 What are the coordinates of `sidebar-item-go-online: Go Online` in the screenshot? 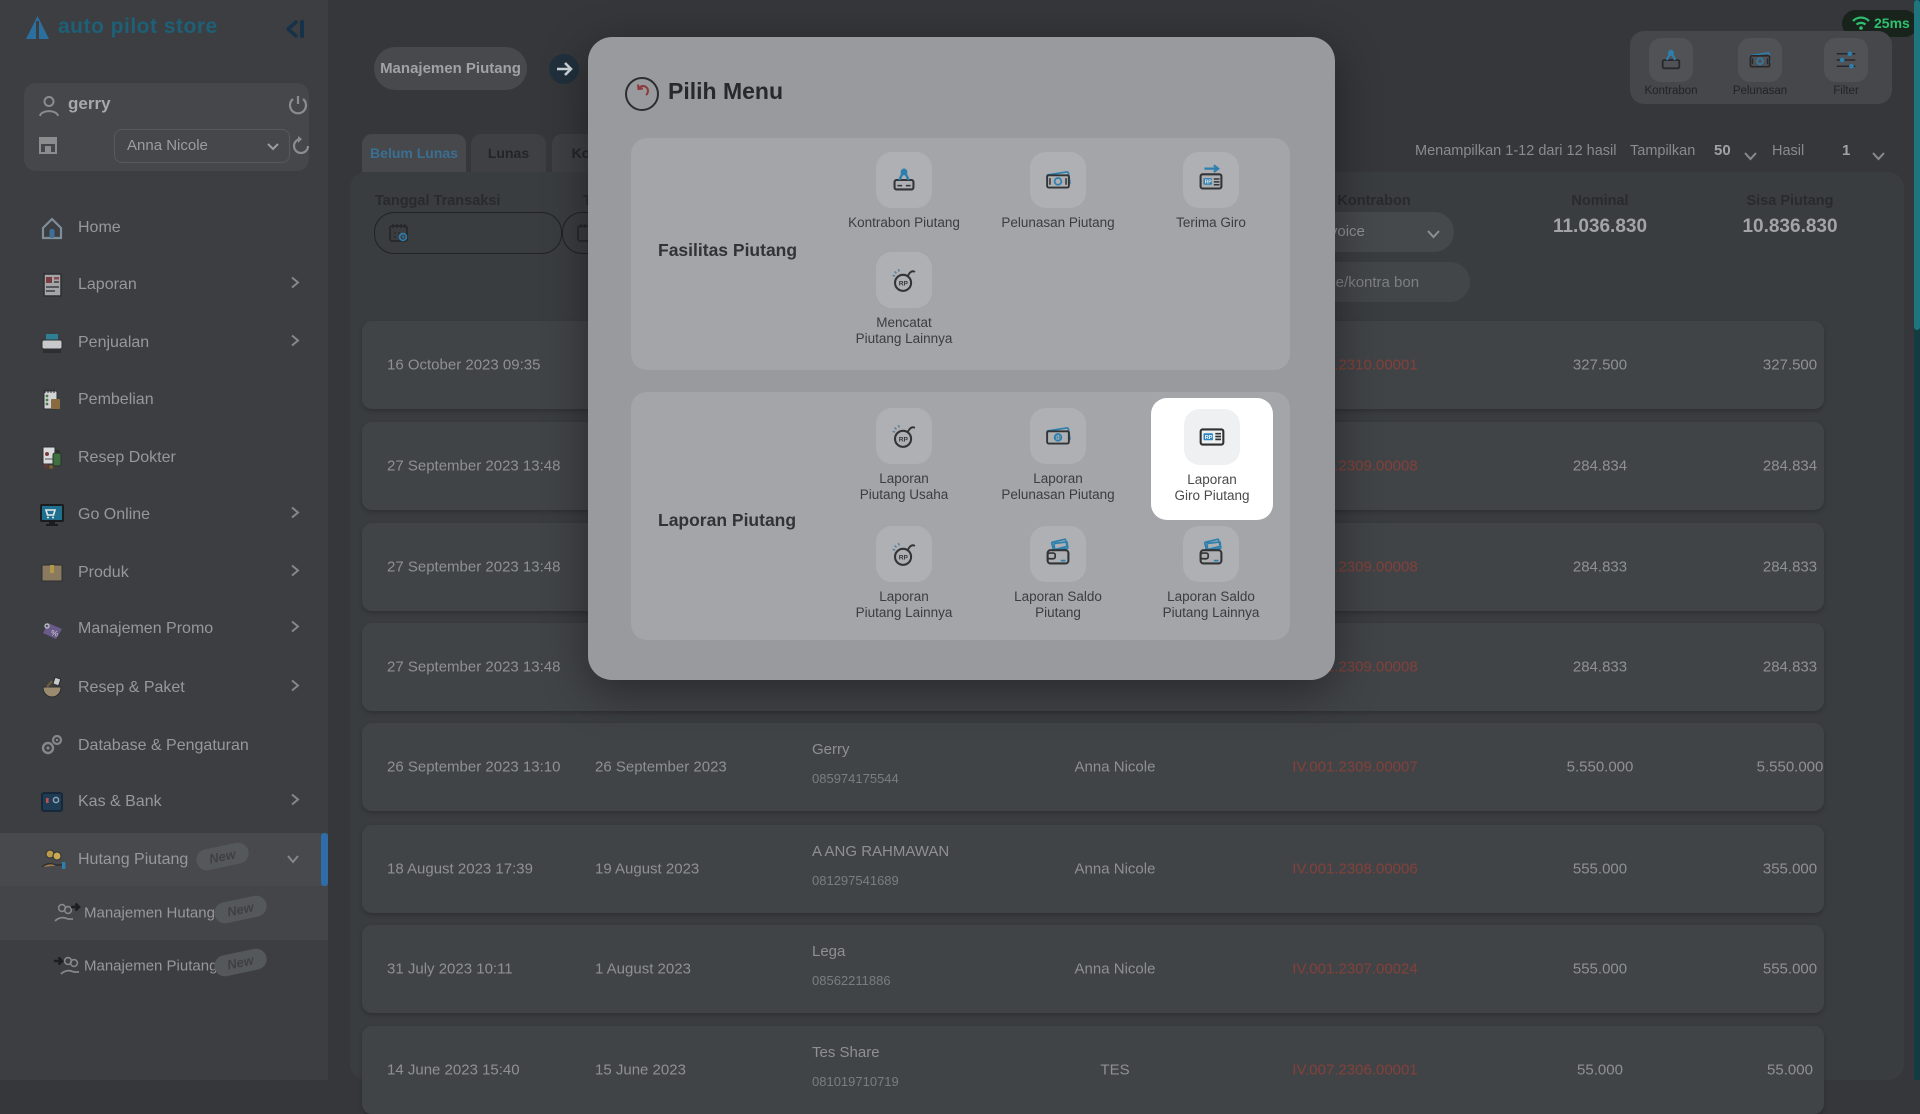 It's located at (164, 515).